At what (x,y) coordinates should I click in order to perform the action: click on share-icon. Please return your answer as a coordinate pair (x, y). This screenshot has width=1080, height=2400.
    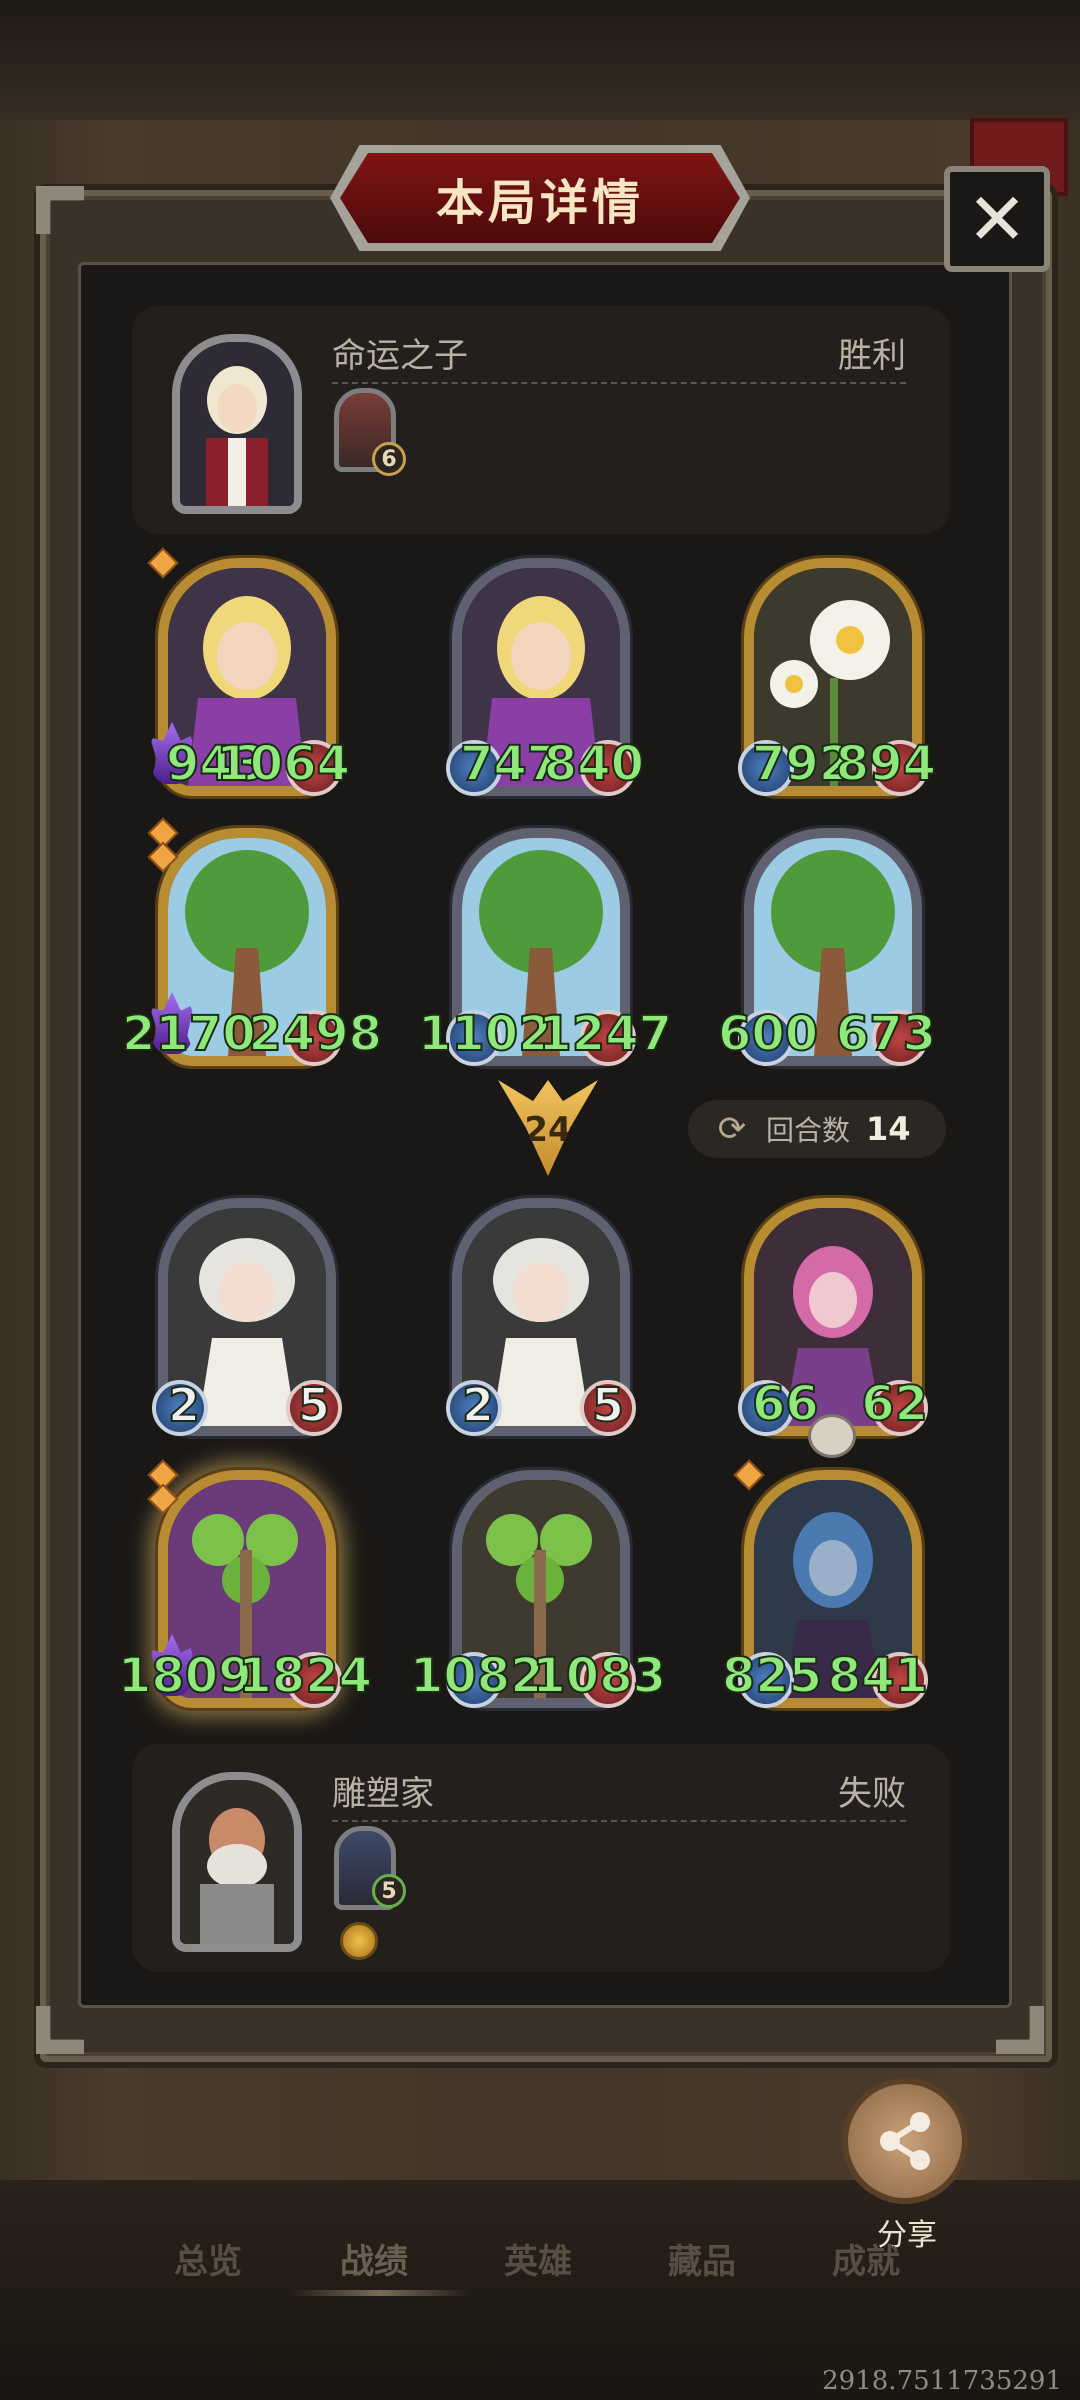
    Looking at the image, I should click on (905, 2141).